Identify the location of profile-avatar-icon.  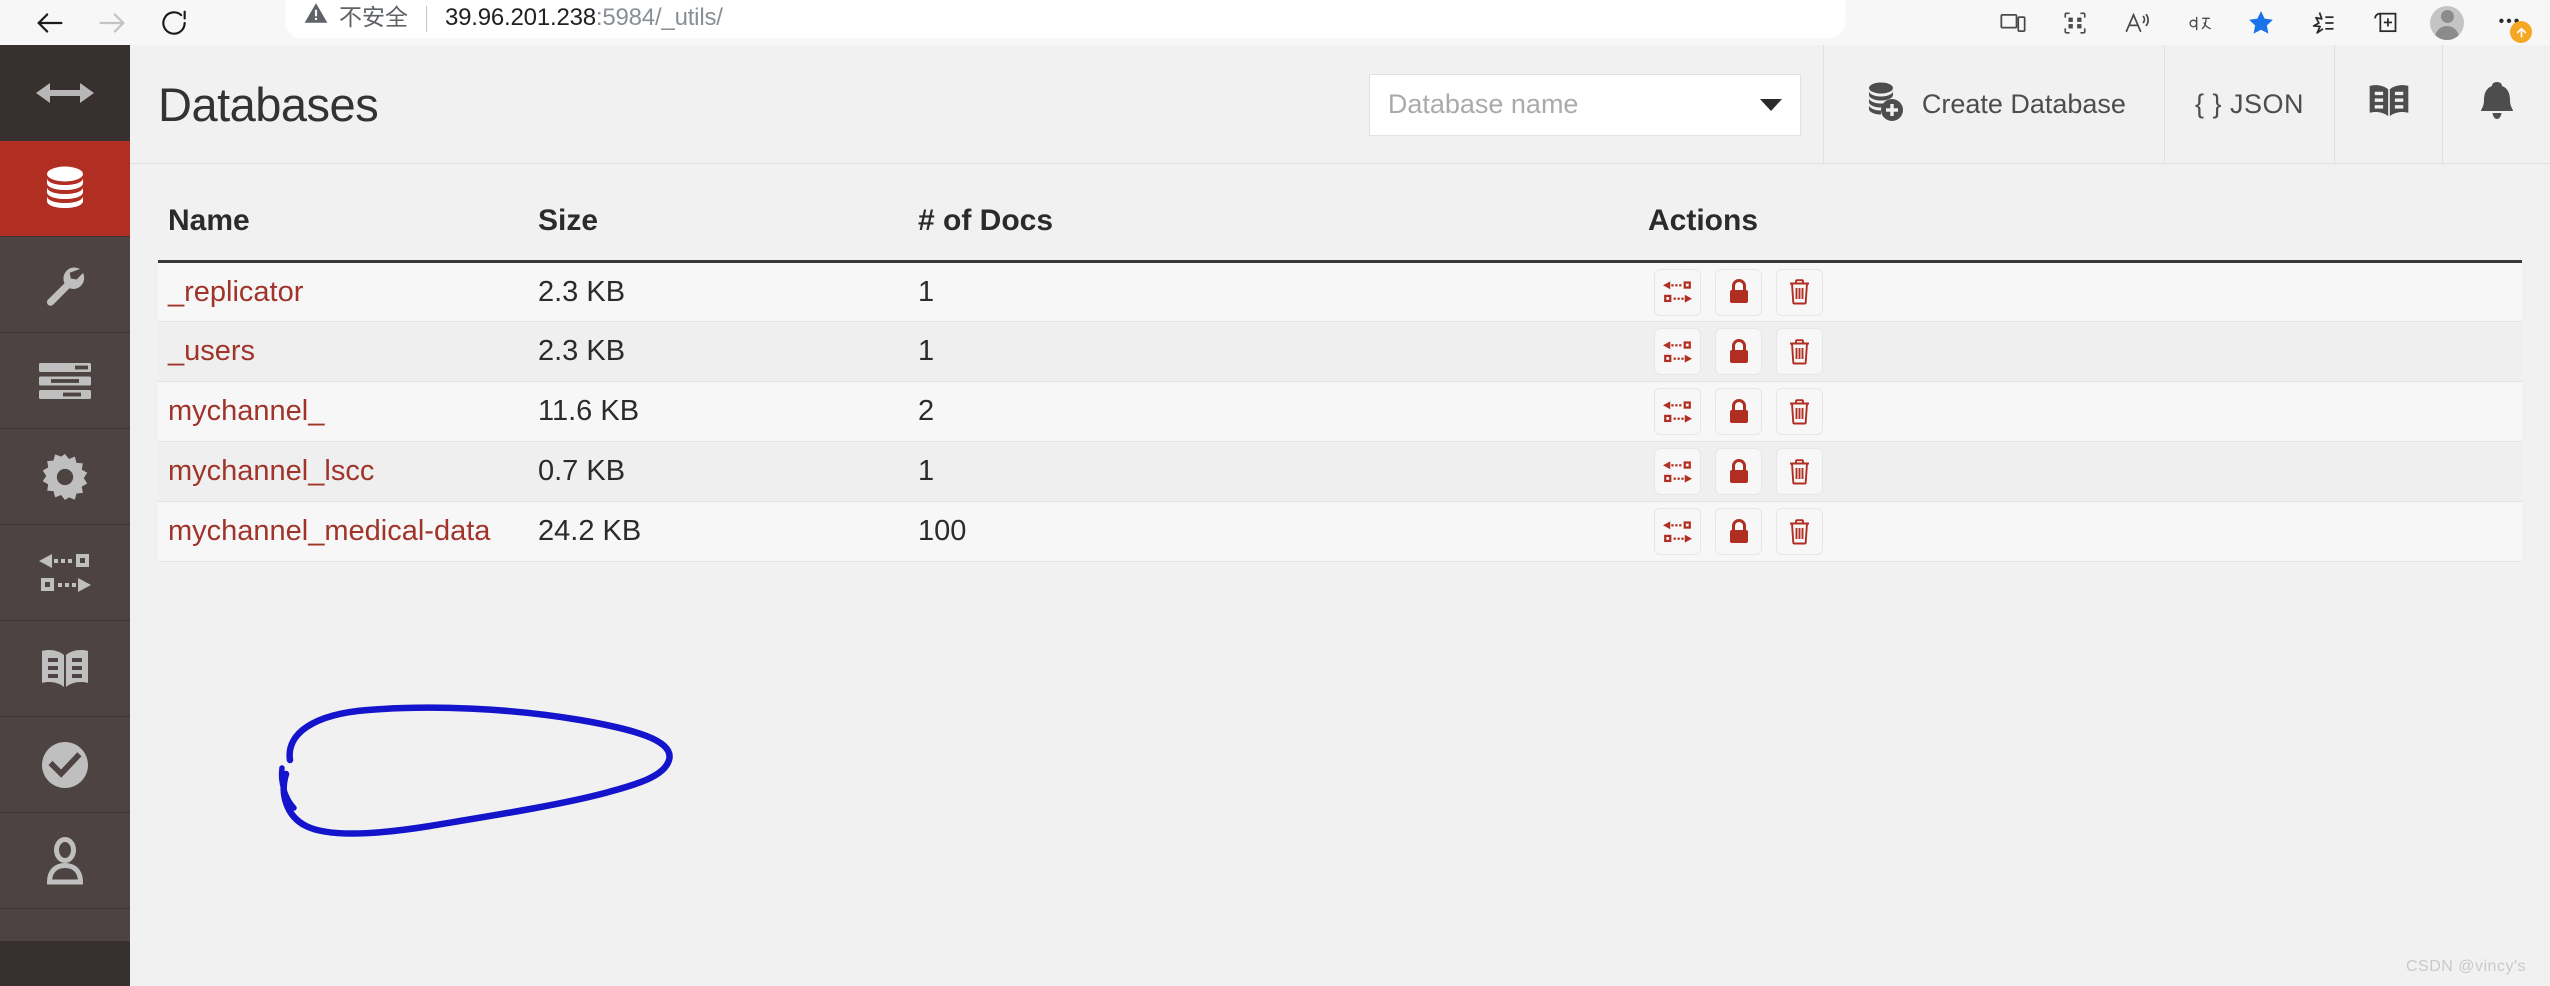
(2447, 22).